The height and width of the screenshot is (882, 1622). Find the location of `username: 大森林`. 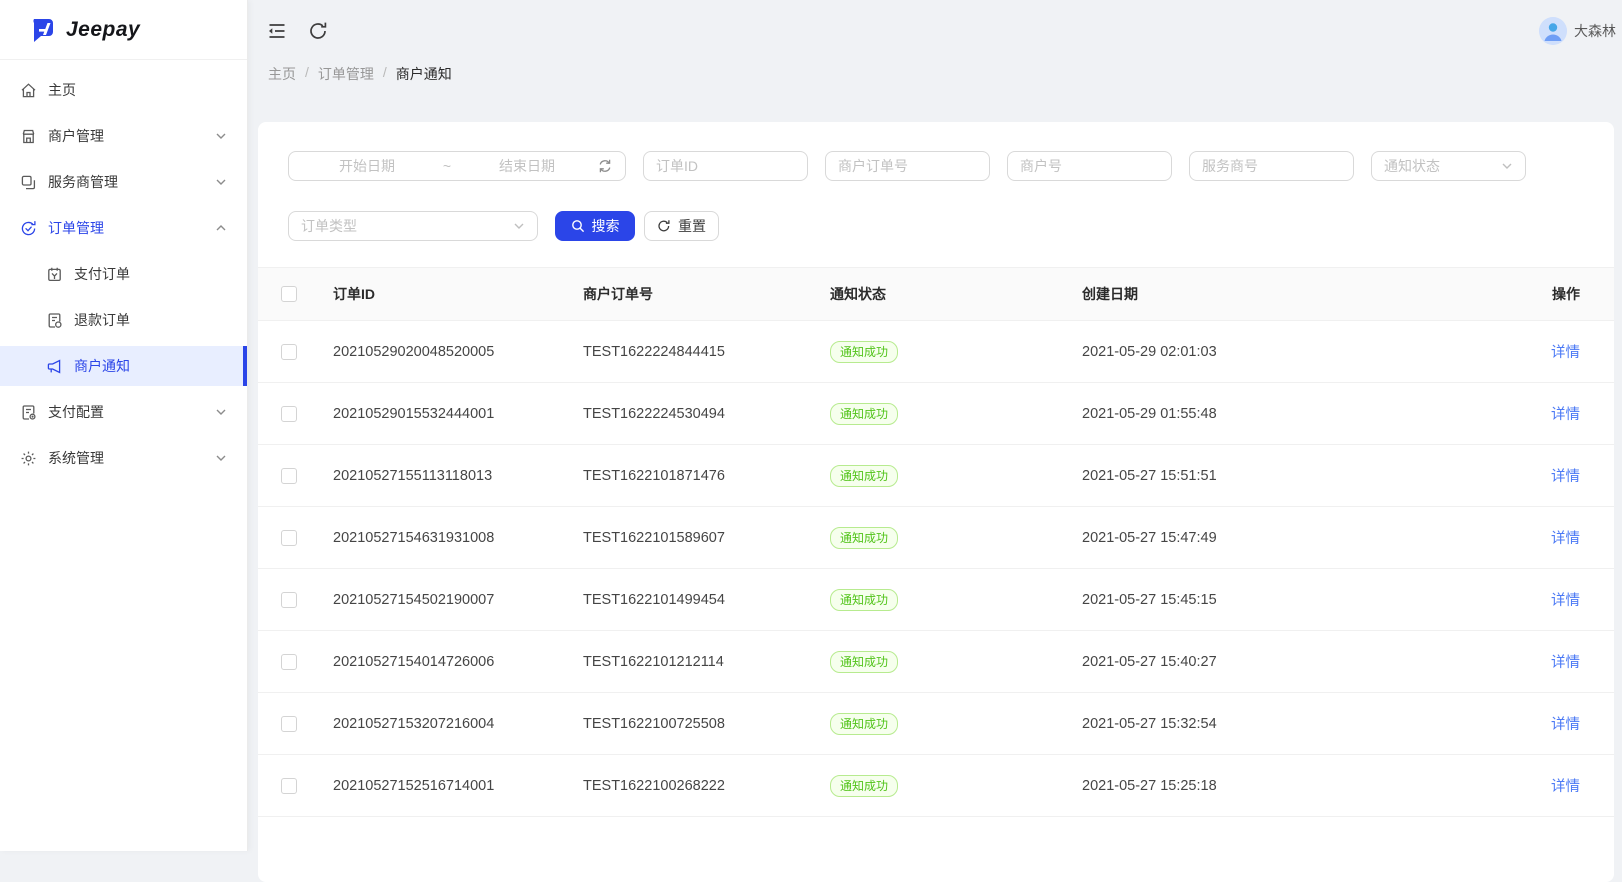

username: 大森林 is located at coordinates (1595, 31).